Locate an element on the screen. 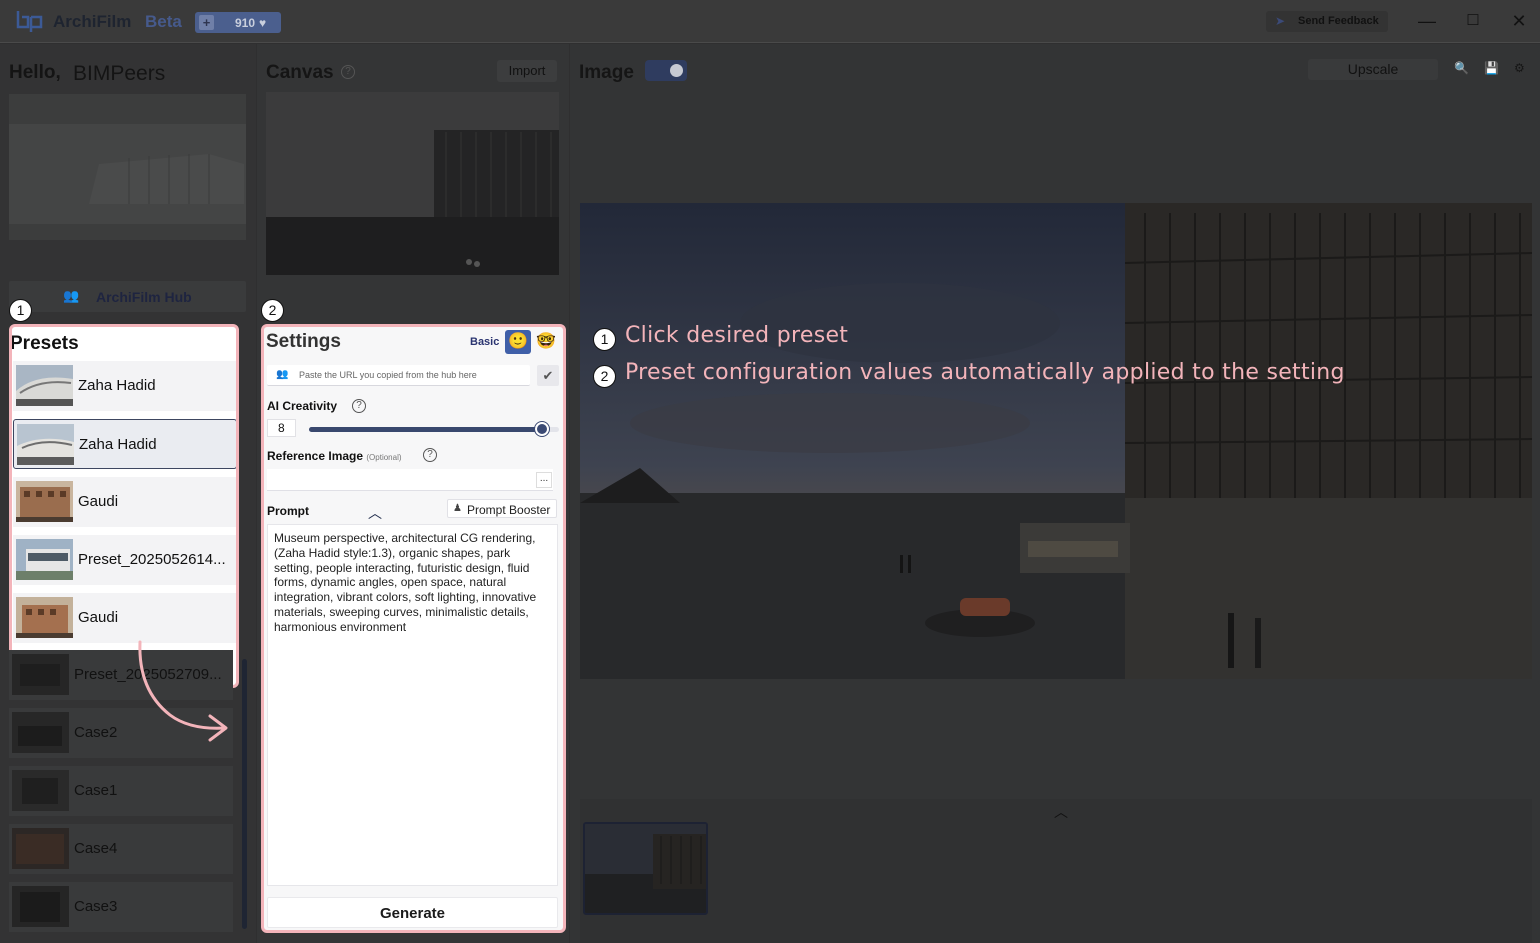  credits-count: 910 is located at coordinates (245, 23).